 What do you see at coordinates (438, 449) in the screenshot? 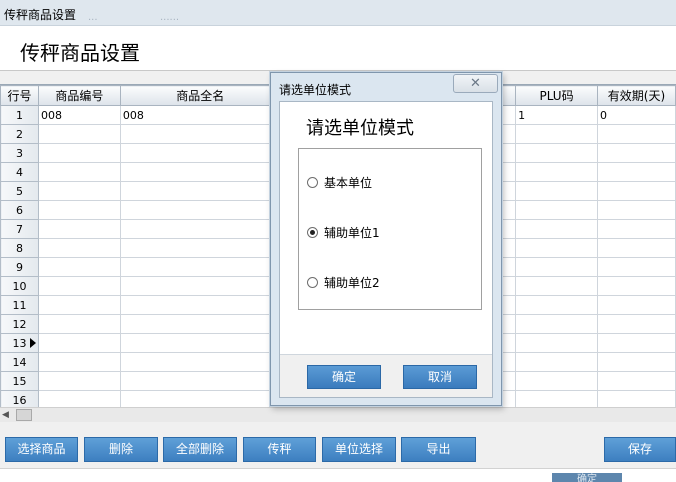
I see `export-button: 导出` at bounding box center [438, 449].